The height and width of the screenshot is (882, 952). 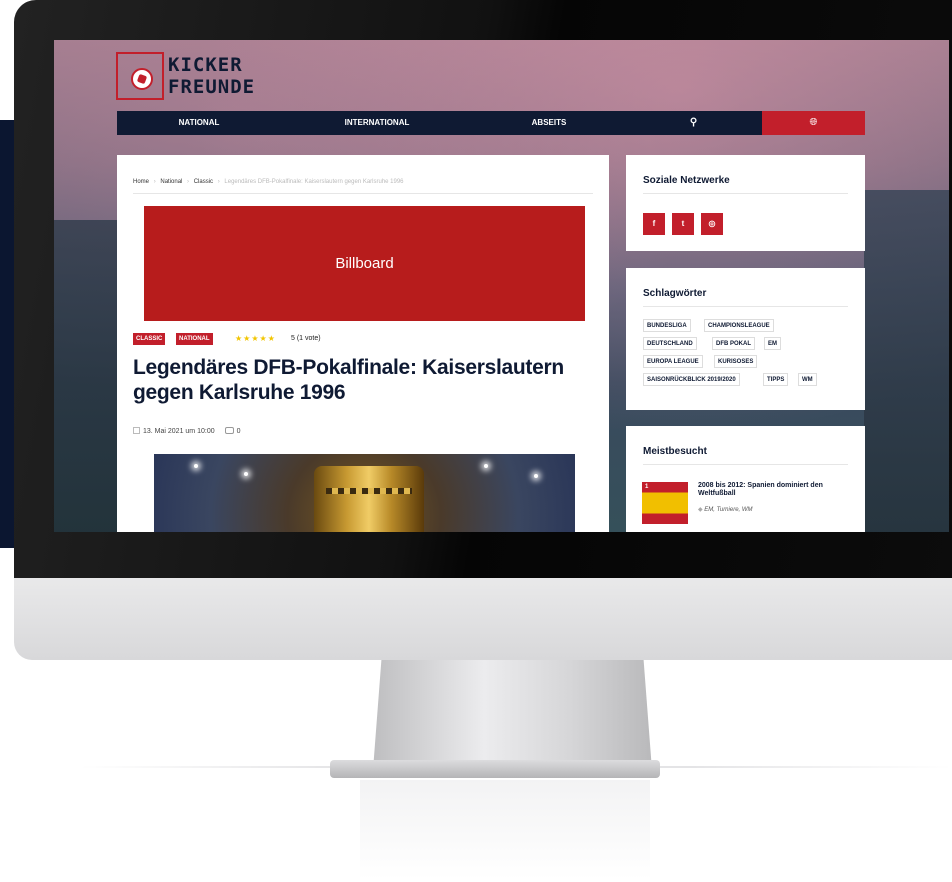 I want to click on breadcrumb-home: Home, so click(x=141, y=182).